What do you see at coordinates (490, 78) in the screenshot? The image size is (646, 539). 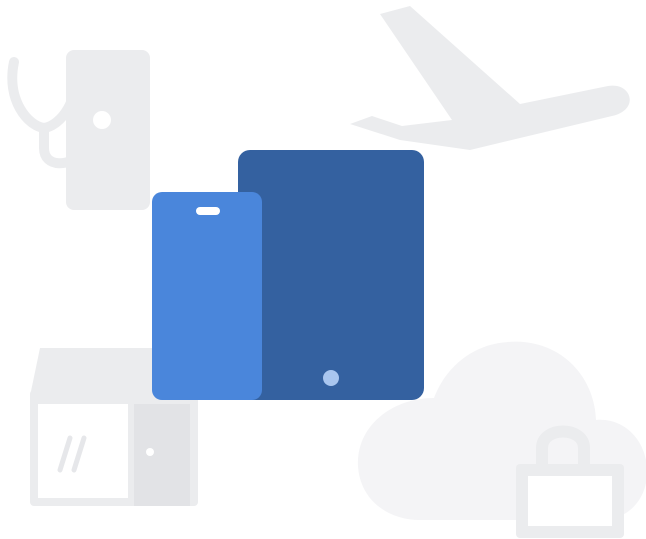 I see `airplane-icon` at bounding box center [490, 78].